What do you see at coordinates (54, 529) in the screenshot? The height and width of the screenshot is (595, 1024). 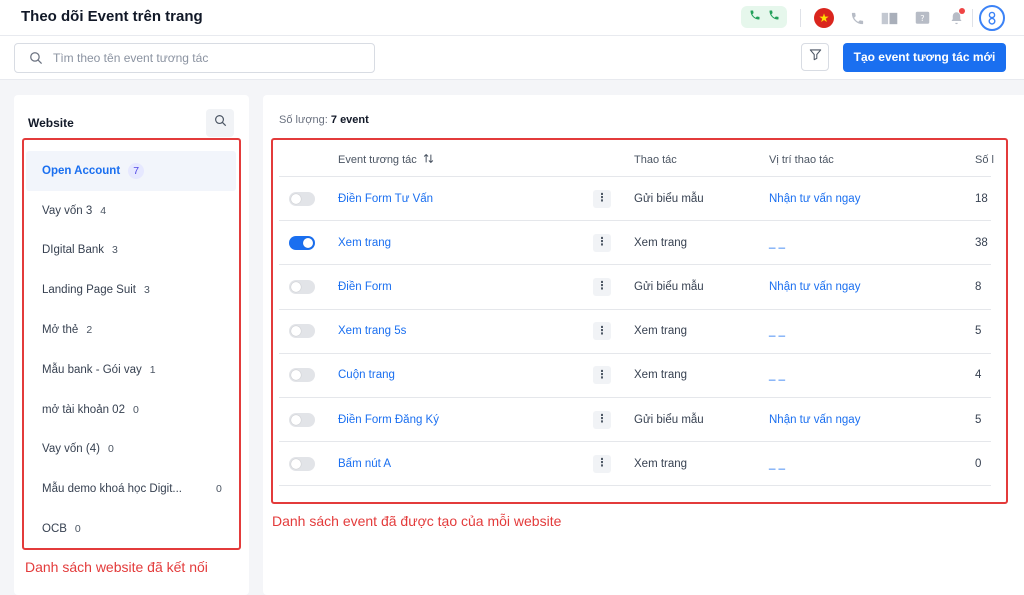 I see `website-name: OCB` at bounding box center [54, 529].